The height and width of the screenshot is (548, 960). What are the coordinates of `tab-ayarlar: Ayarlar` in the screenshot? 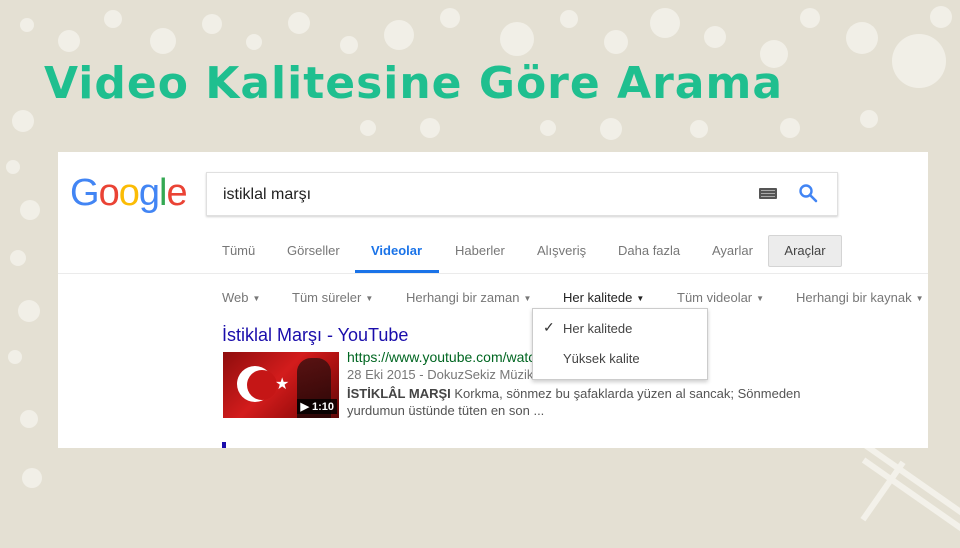 It's located at (732, 250).